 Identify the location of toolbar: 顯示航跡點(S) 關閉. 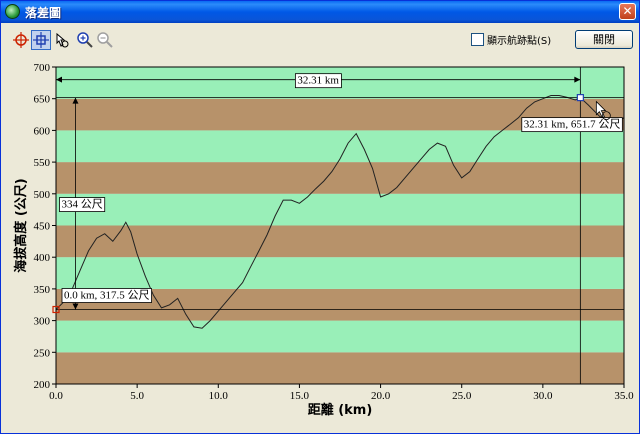
(320, 39).